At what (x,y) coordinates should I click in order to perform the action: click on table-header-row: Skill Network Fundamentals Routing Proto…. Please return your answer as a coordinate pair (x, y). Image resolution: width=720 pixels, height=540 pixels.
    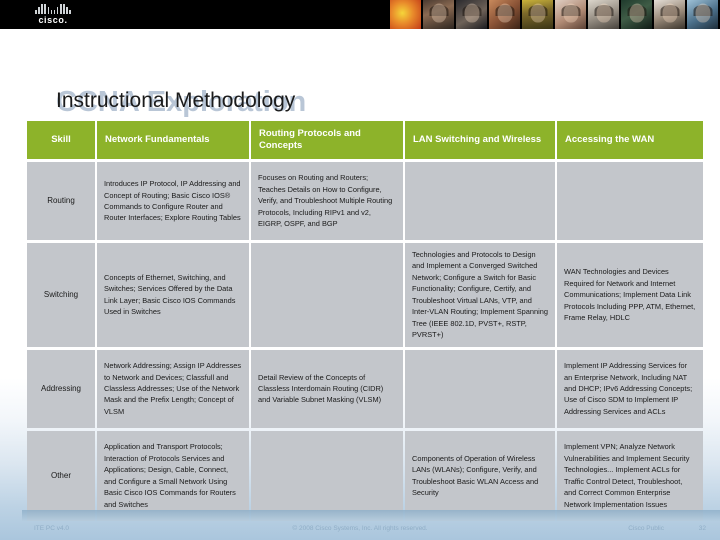
    Looking at the image, I should click on (365, 140).